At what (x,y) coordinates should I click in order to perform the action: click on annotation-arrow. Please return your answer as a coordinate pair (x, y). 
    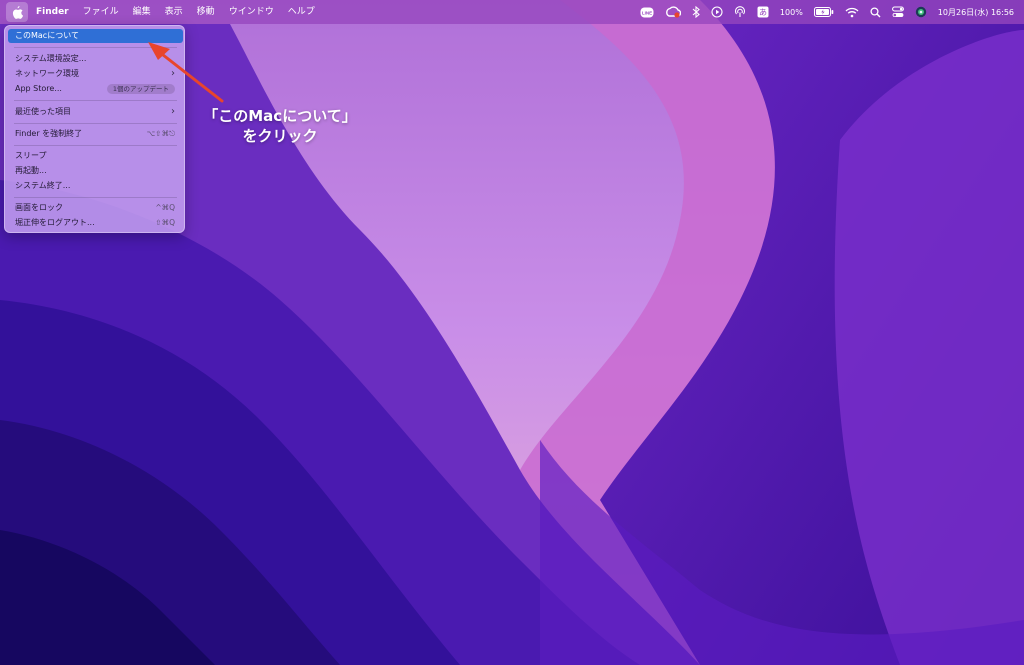
    Looking at the image, I should click on (186, 72).